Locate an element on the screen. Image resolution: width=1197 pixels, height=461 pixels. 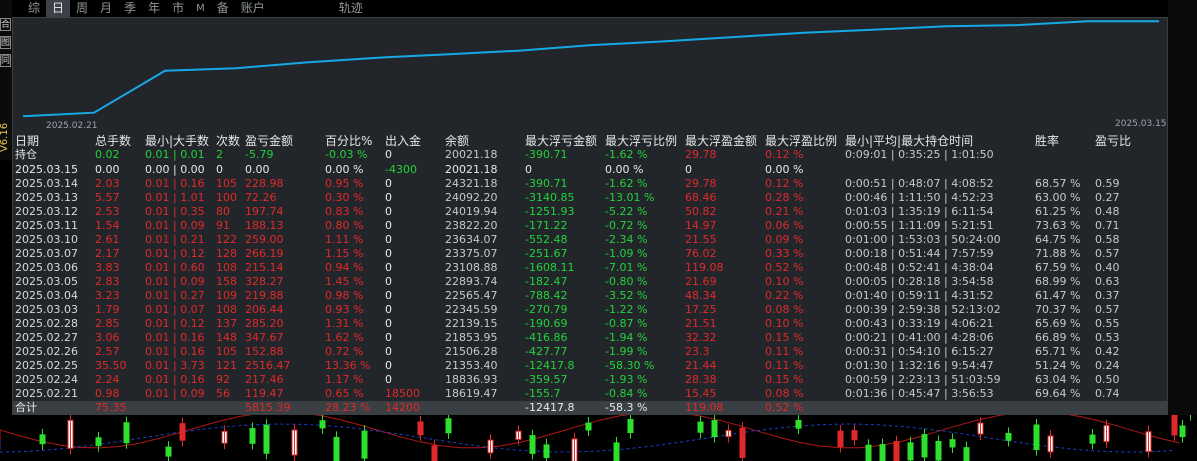
tab-m: M is located at coordinates (200, 8).